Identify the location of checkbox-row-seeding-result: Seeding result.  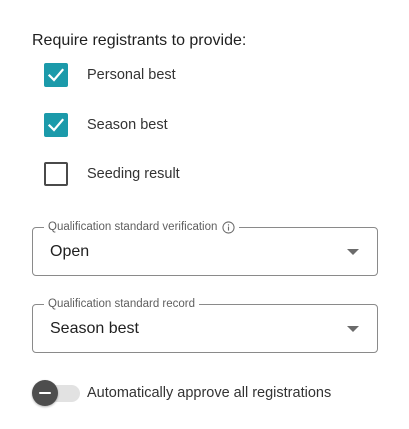
(112, 174).